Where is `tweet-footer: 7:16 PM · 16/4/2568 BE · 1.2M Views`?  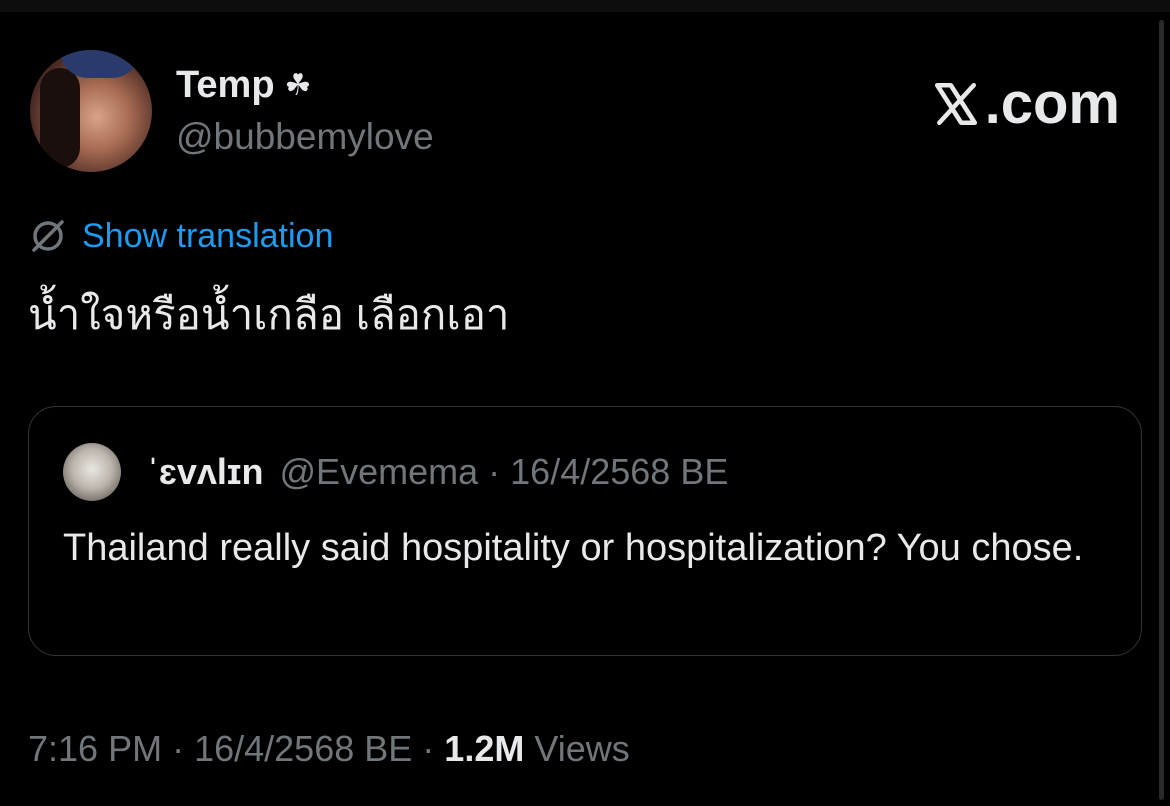 tweet-footer: 7:16 PM · 16/4/2568 BE · 1.2M Views is located at coordinates (329, 749).